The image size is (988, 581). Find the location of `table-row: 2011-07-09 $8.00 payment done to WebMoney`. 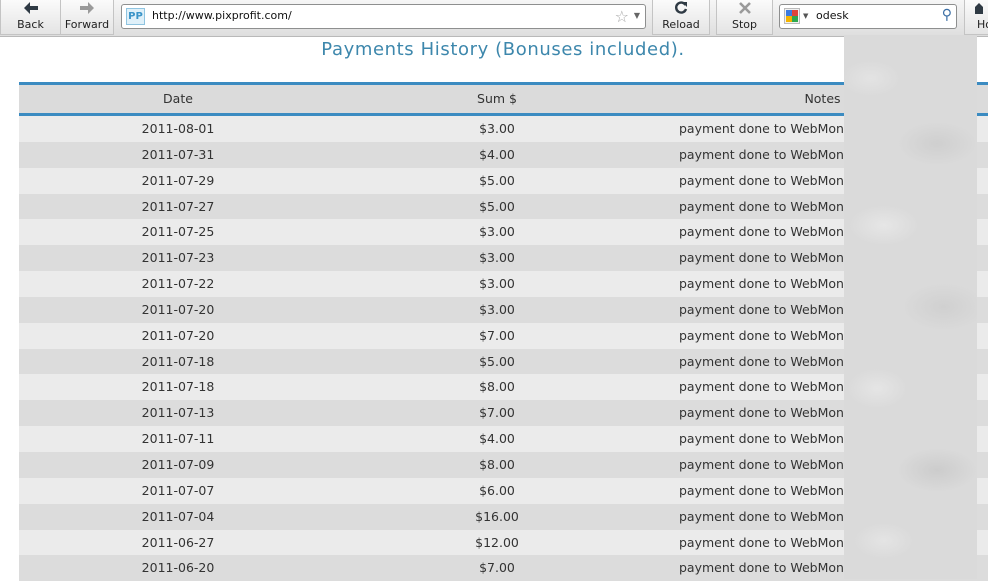

table-row: 2011-07-09 $8.00 payment done to WebMoney is located at coordinates (503, 464).